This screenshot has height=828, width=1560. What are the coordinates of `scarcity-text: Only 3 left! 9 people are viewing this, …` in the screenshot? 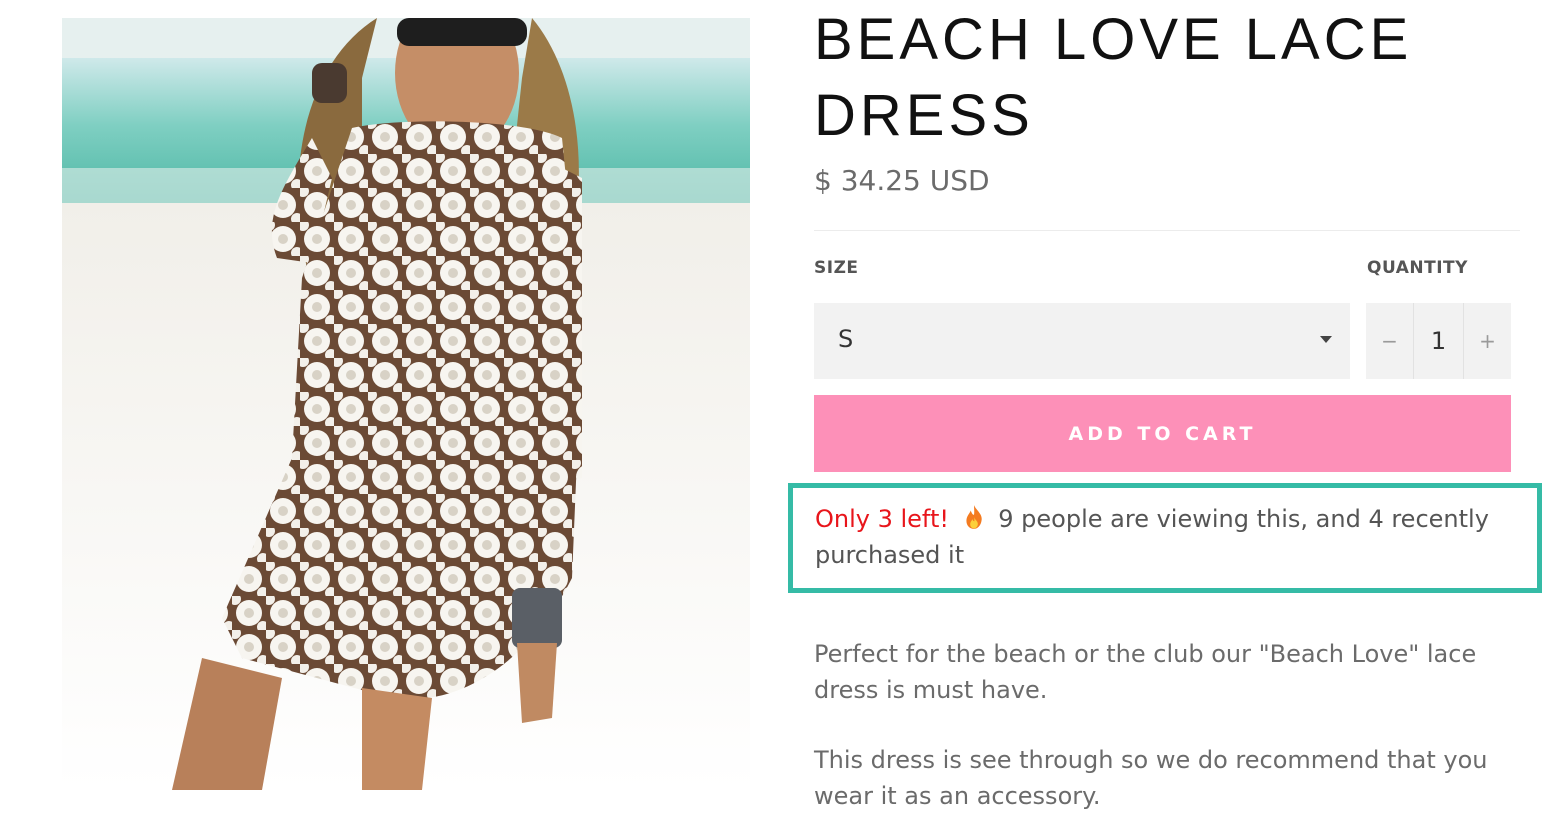 It's located at (1165, 537).